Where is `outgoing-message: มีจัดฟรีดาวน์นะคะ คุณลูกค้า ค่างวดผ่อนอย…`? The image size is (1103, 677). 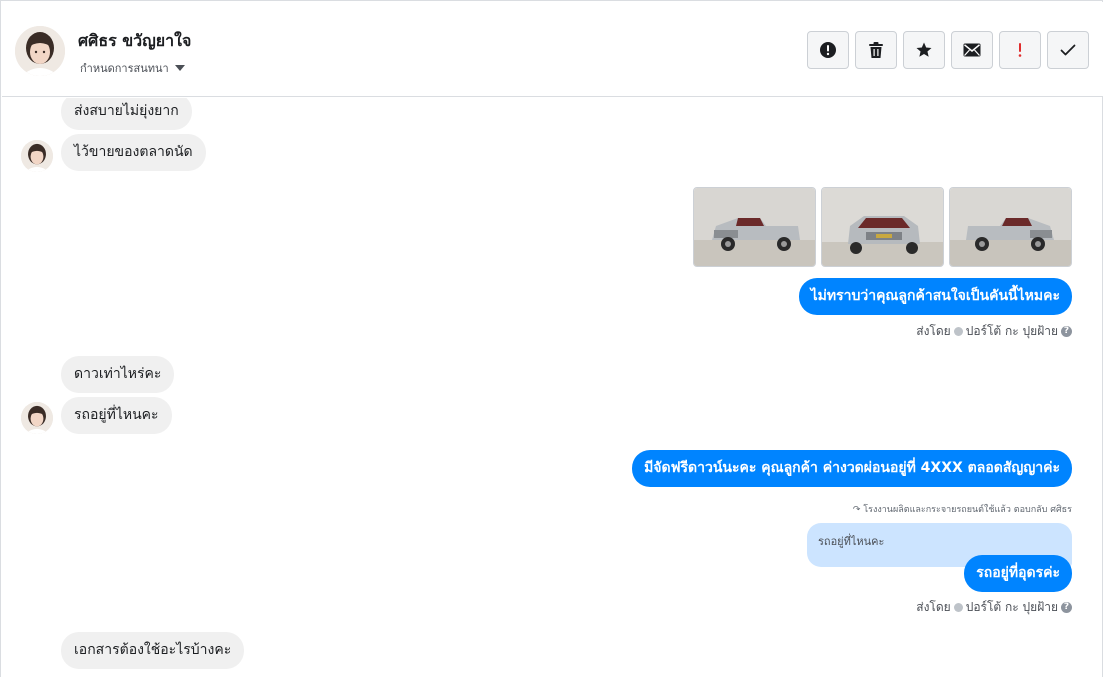
outgoing-message: มีจัดฟรีดาวน์นะคะ คุณลูกค้า ค่างวดผ่อนอย… is located at coordinates (852, 468).